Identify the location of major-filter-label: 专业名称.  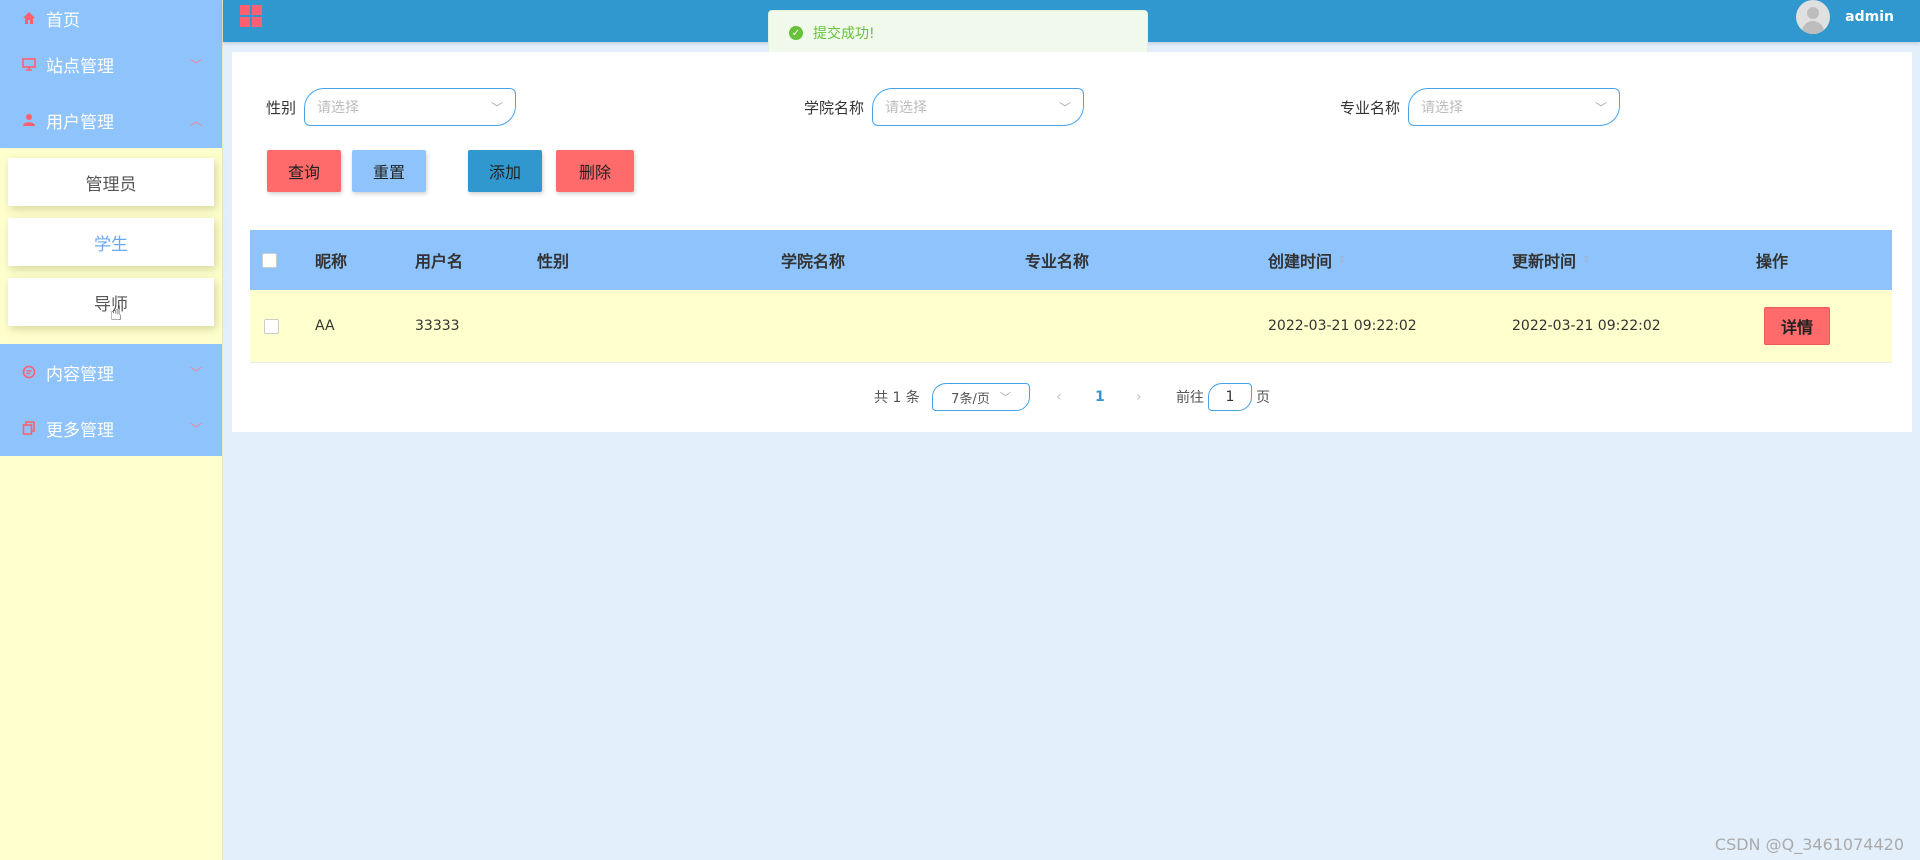
(1370, 107).